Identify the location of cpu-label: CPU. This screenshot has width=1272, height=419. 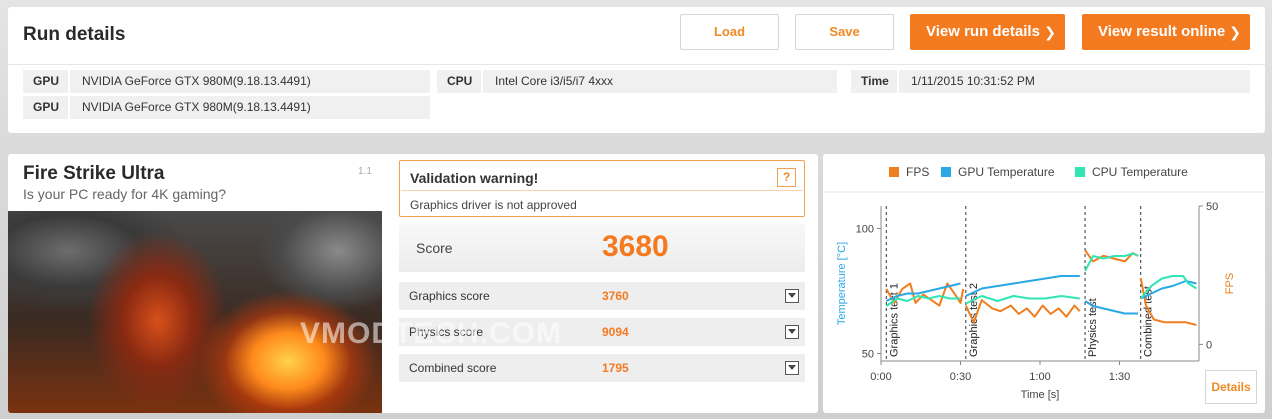
(459, 81).